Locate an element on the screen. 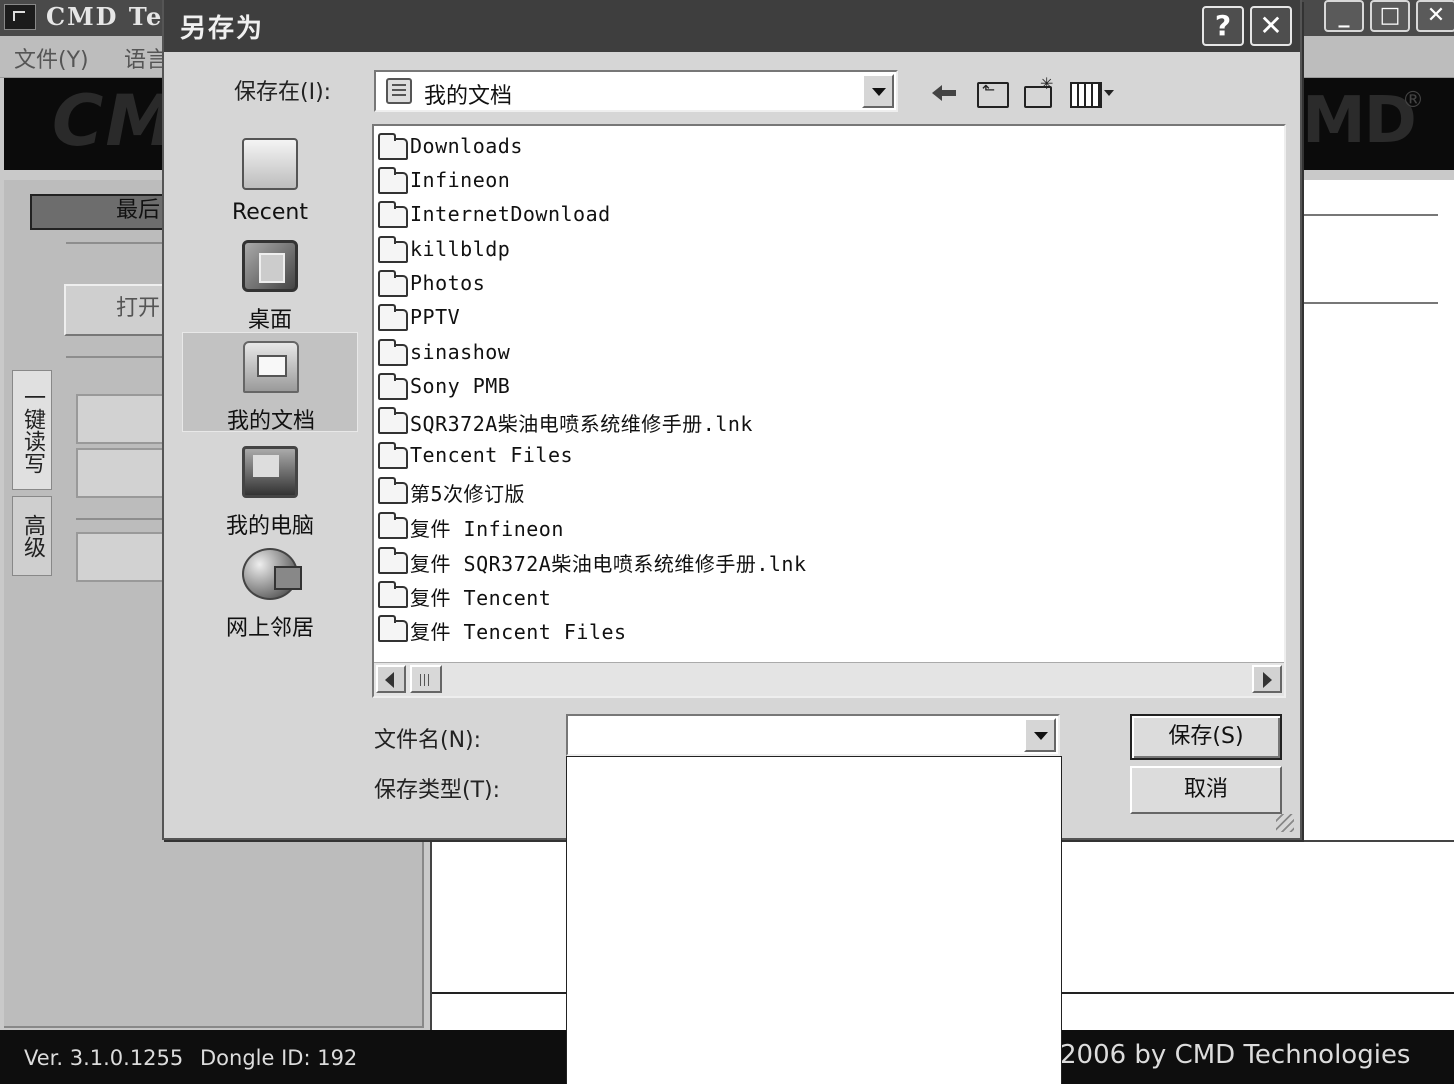  place-label: 我的文档 is located at coordinates (270, 421).